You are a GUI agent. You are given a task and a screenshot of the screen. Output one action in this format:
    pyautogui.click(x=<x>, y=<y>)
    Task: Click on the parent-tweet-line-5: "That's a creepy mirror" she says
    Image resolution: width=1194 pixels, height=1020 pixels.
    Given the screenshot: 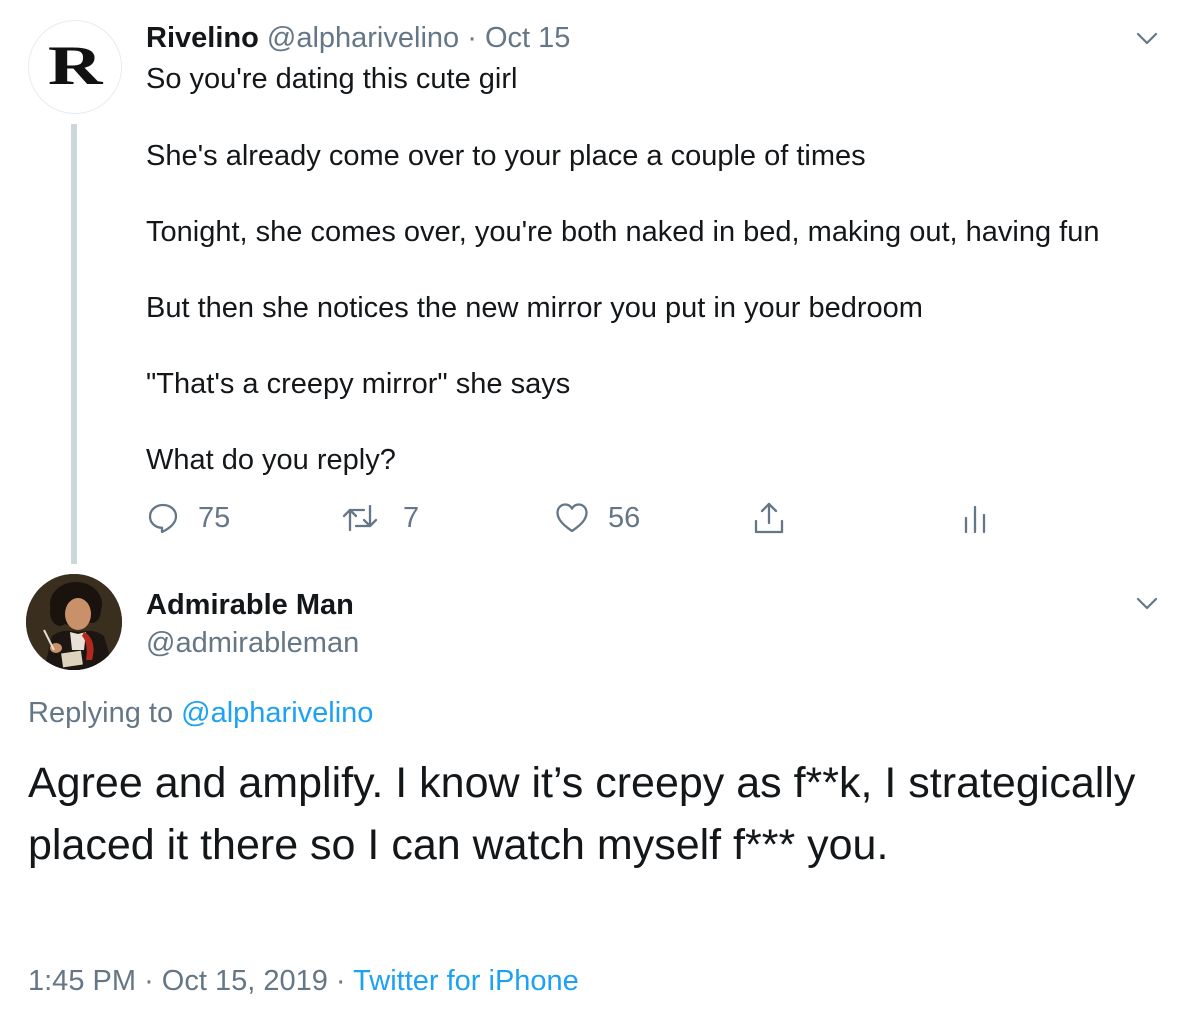 What is the action you would take?
    pyautogui.click(x=358, y=384)
    